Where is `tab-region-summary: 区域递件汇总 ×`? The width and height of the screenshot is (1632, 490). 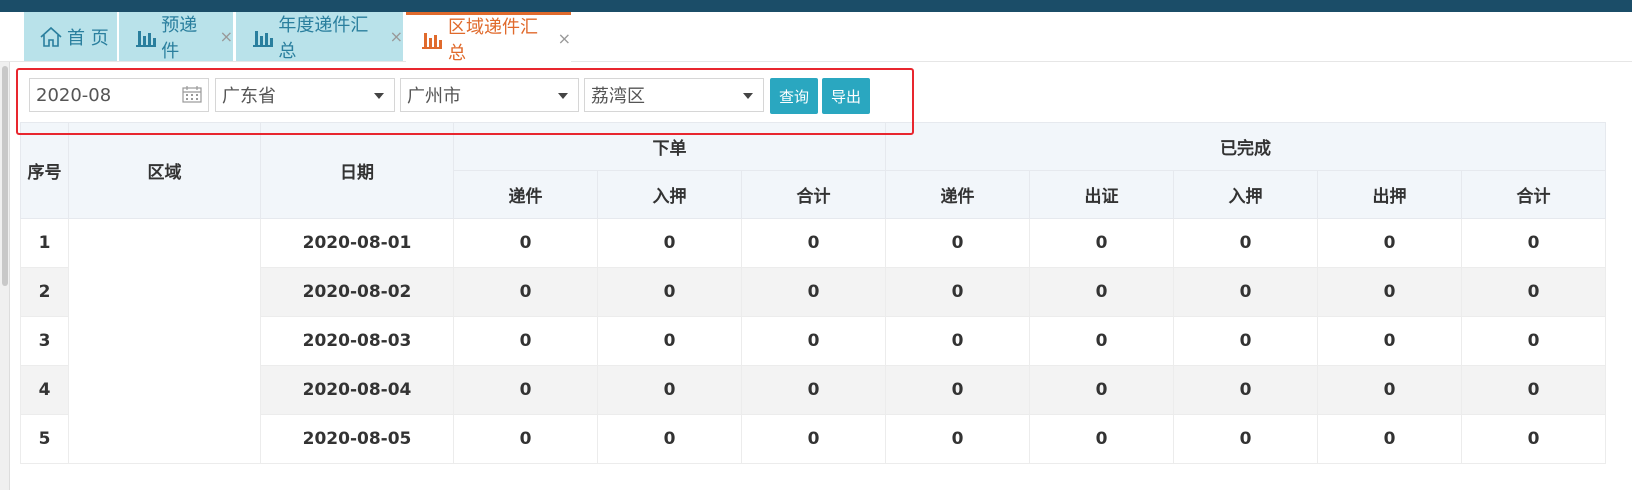 tab-region-summary: 区域递件汇总 × is located at coordinates (488, 38).